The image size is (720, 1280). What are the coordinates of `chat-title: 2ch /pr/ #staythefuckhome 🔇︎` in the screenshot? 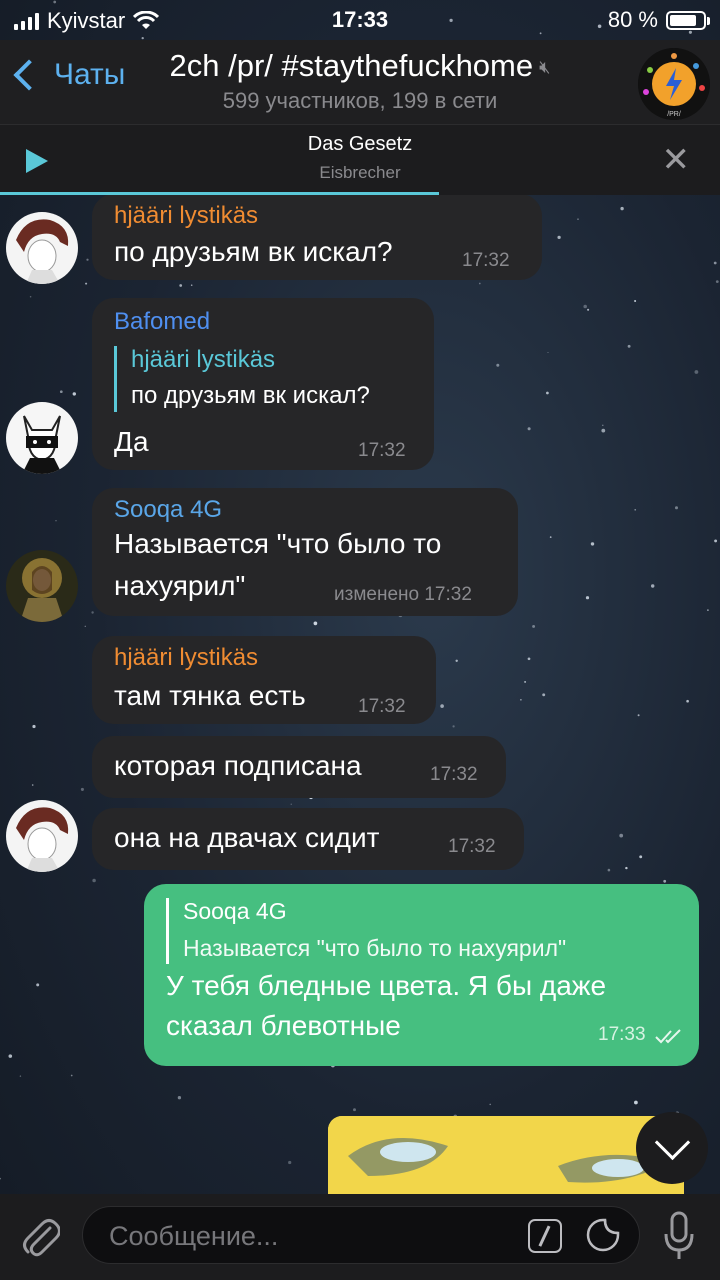 It's located at (360, 66).